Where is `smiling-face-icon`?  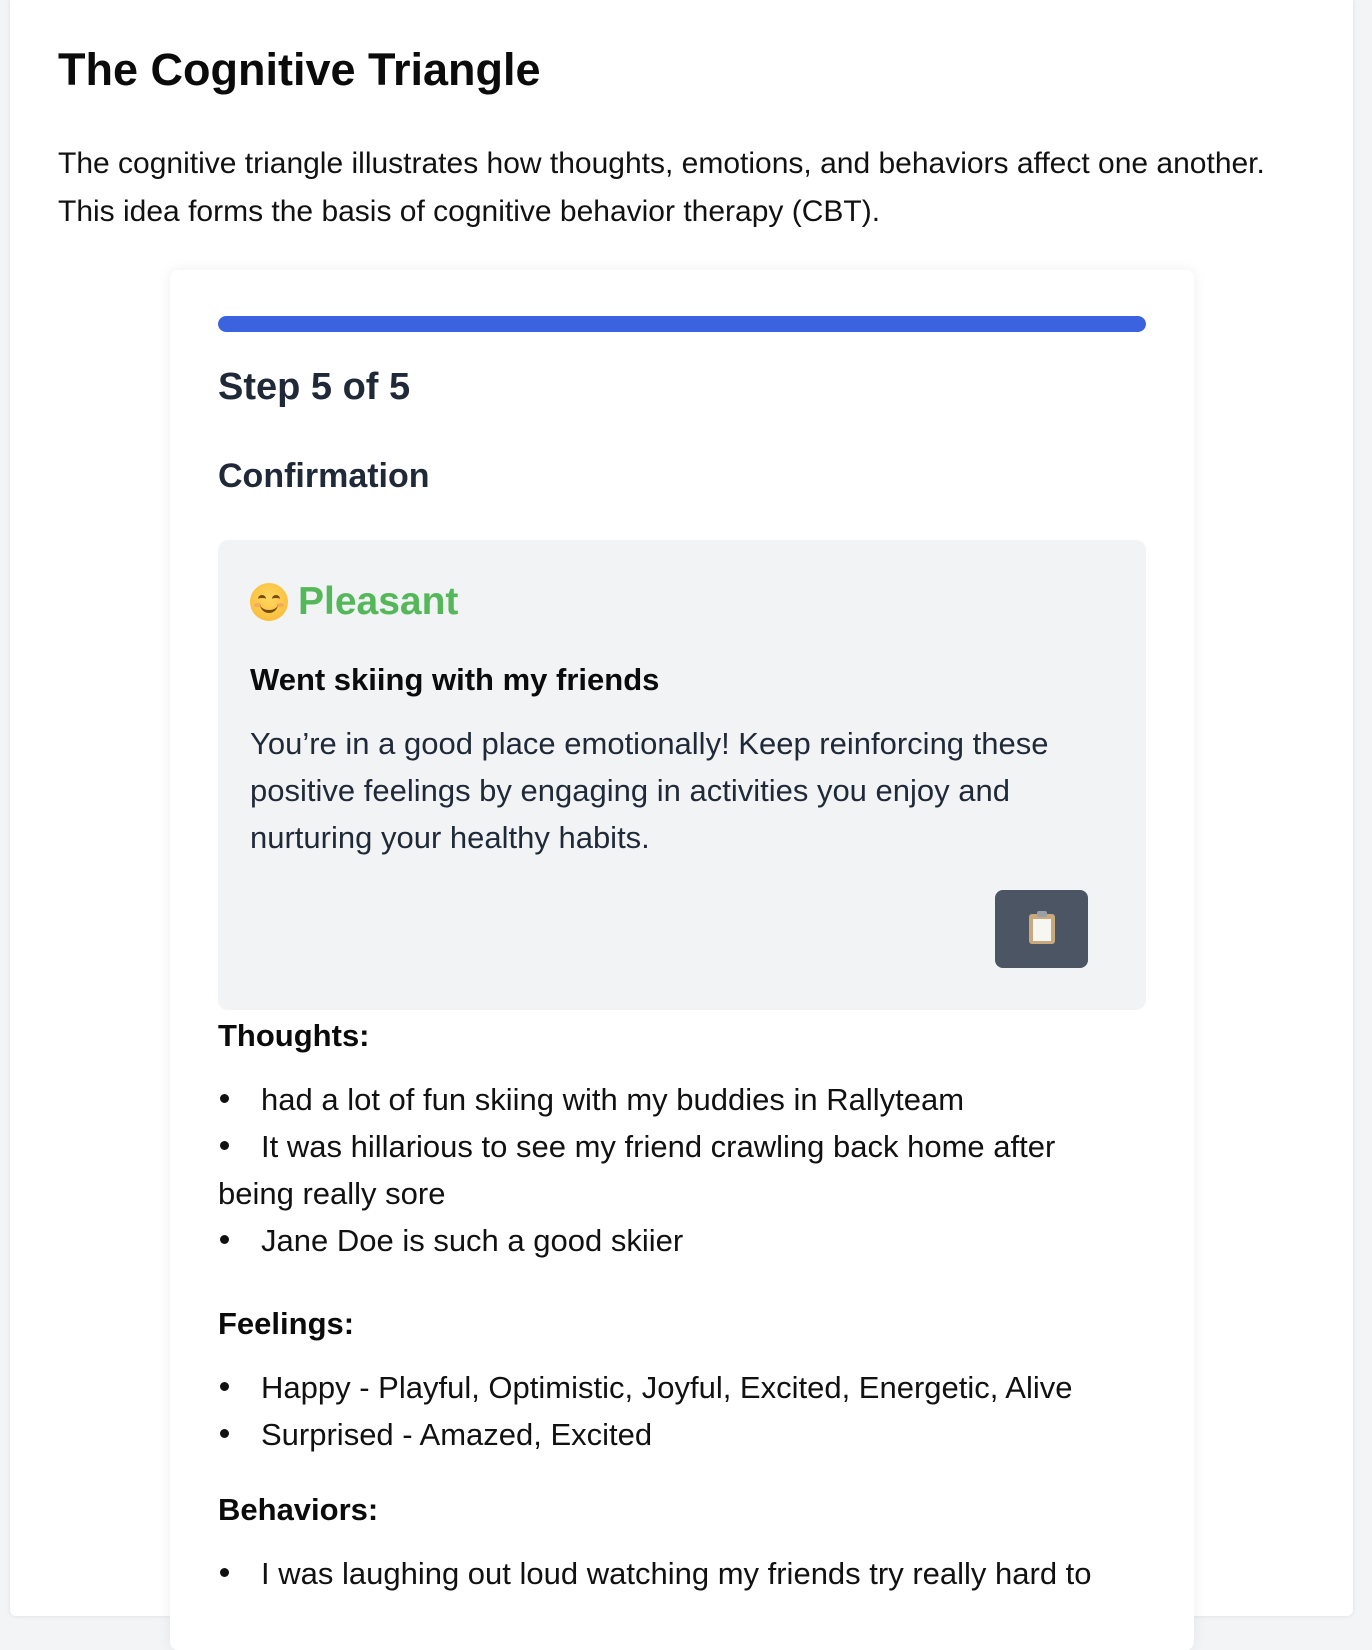
smiling-face-icon is located at coordinates (269, 602).